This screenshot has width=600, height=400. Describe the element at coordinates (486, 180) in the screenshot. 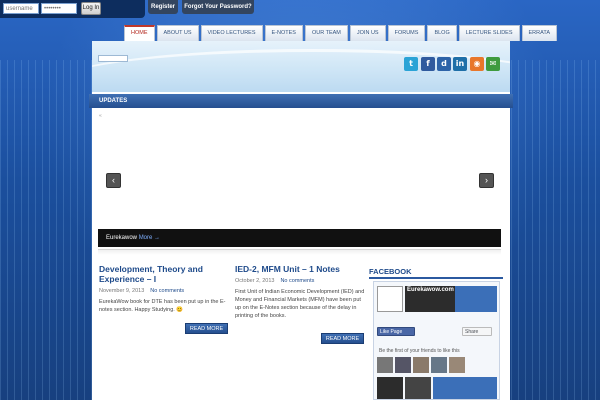

I see `slider-next-button: ›` at that location.